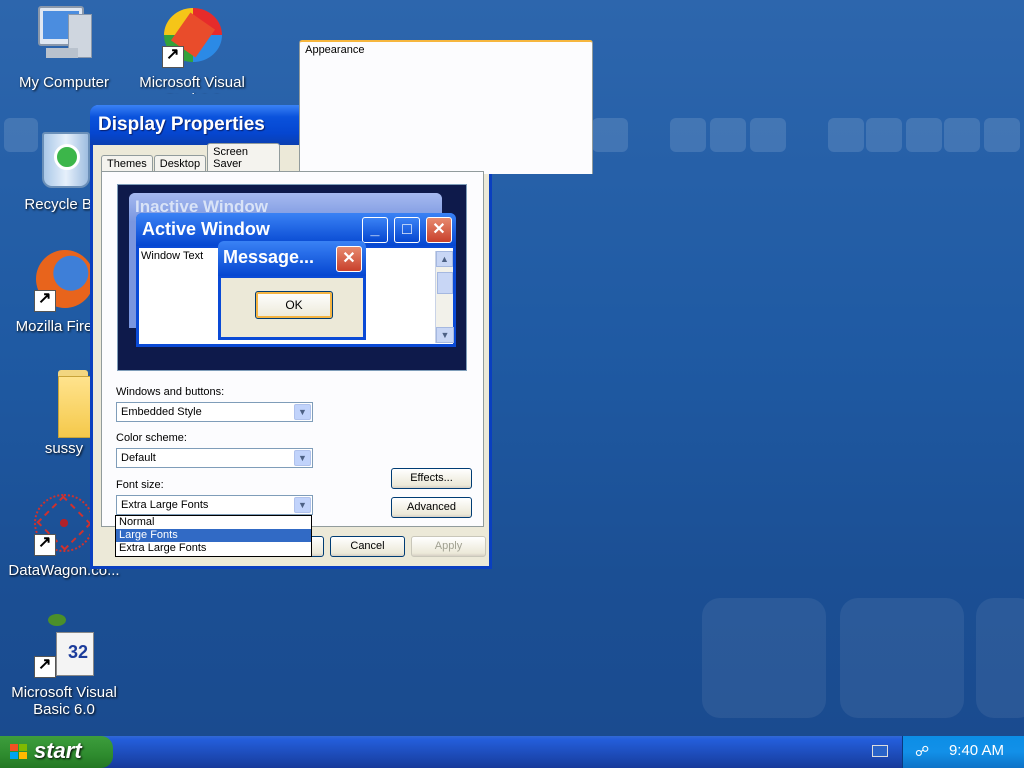 The image size is (1024, 768). Describe the element at coordinates (64, 701) in the screenshot. I see `desktop-icon-label: Microsoft Visual Basic 6.0` at that location.